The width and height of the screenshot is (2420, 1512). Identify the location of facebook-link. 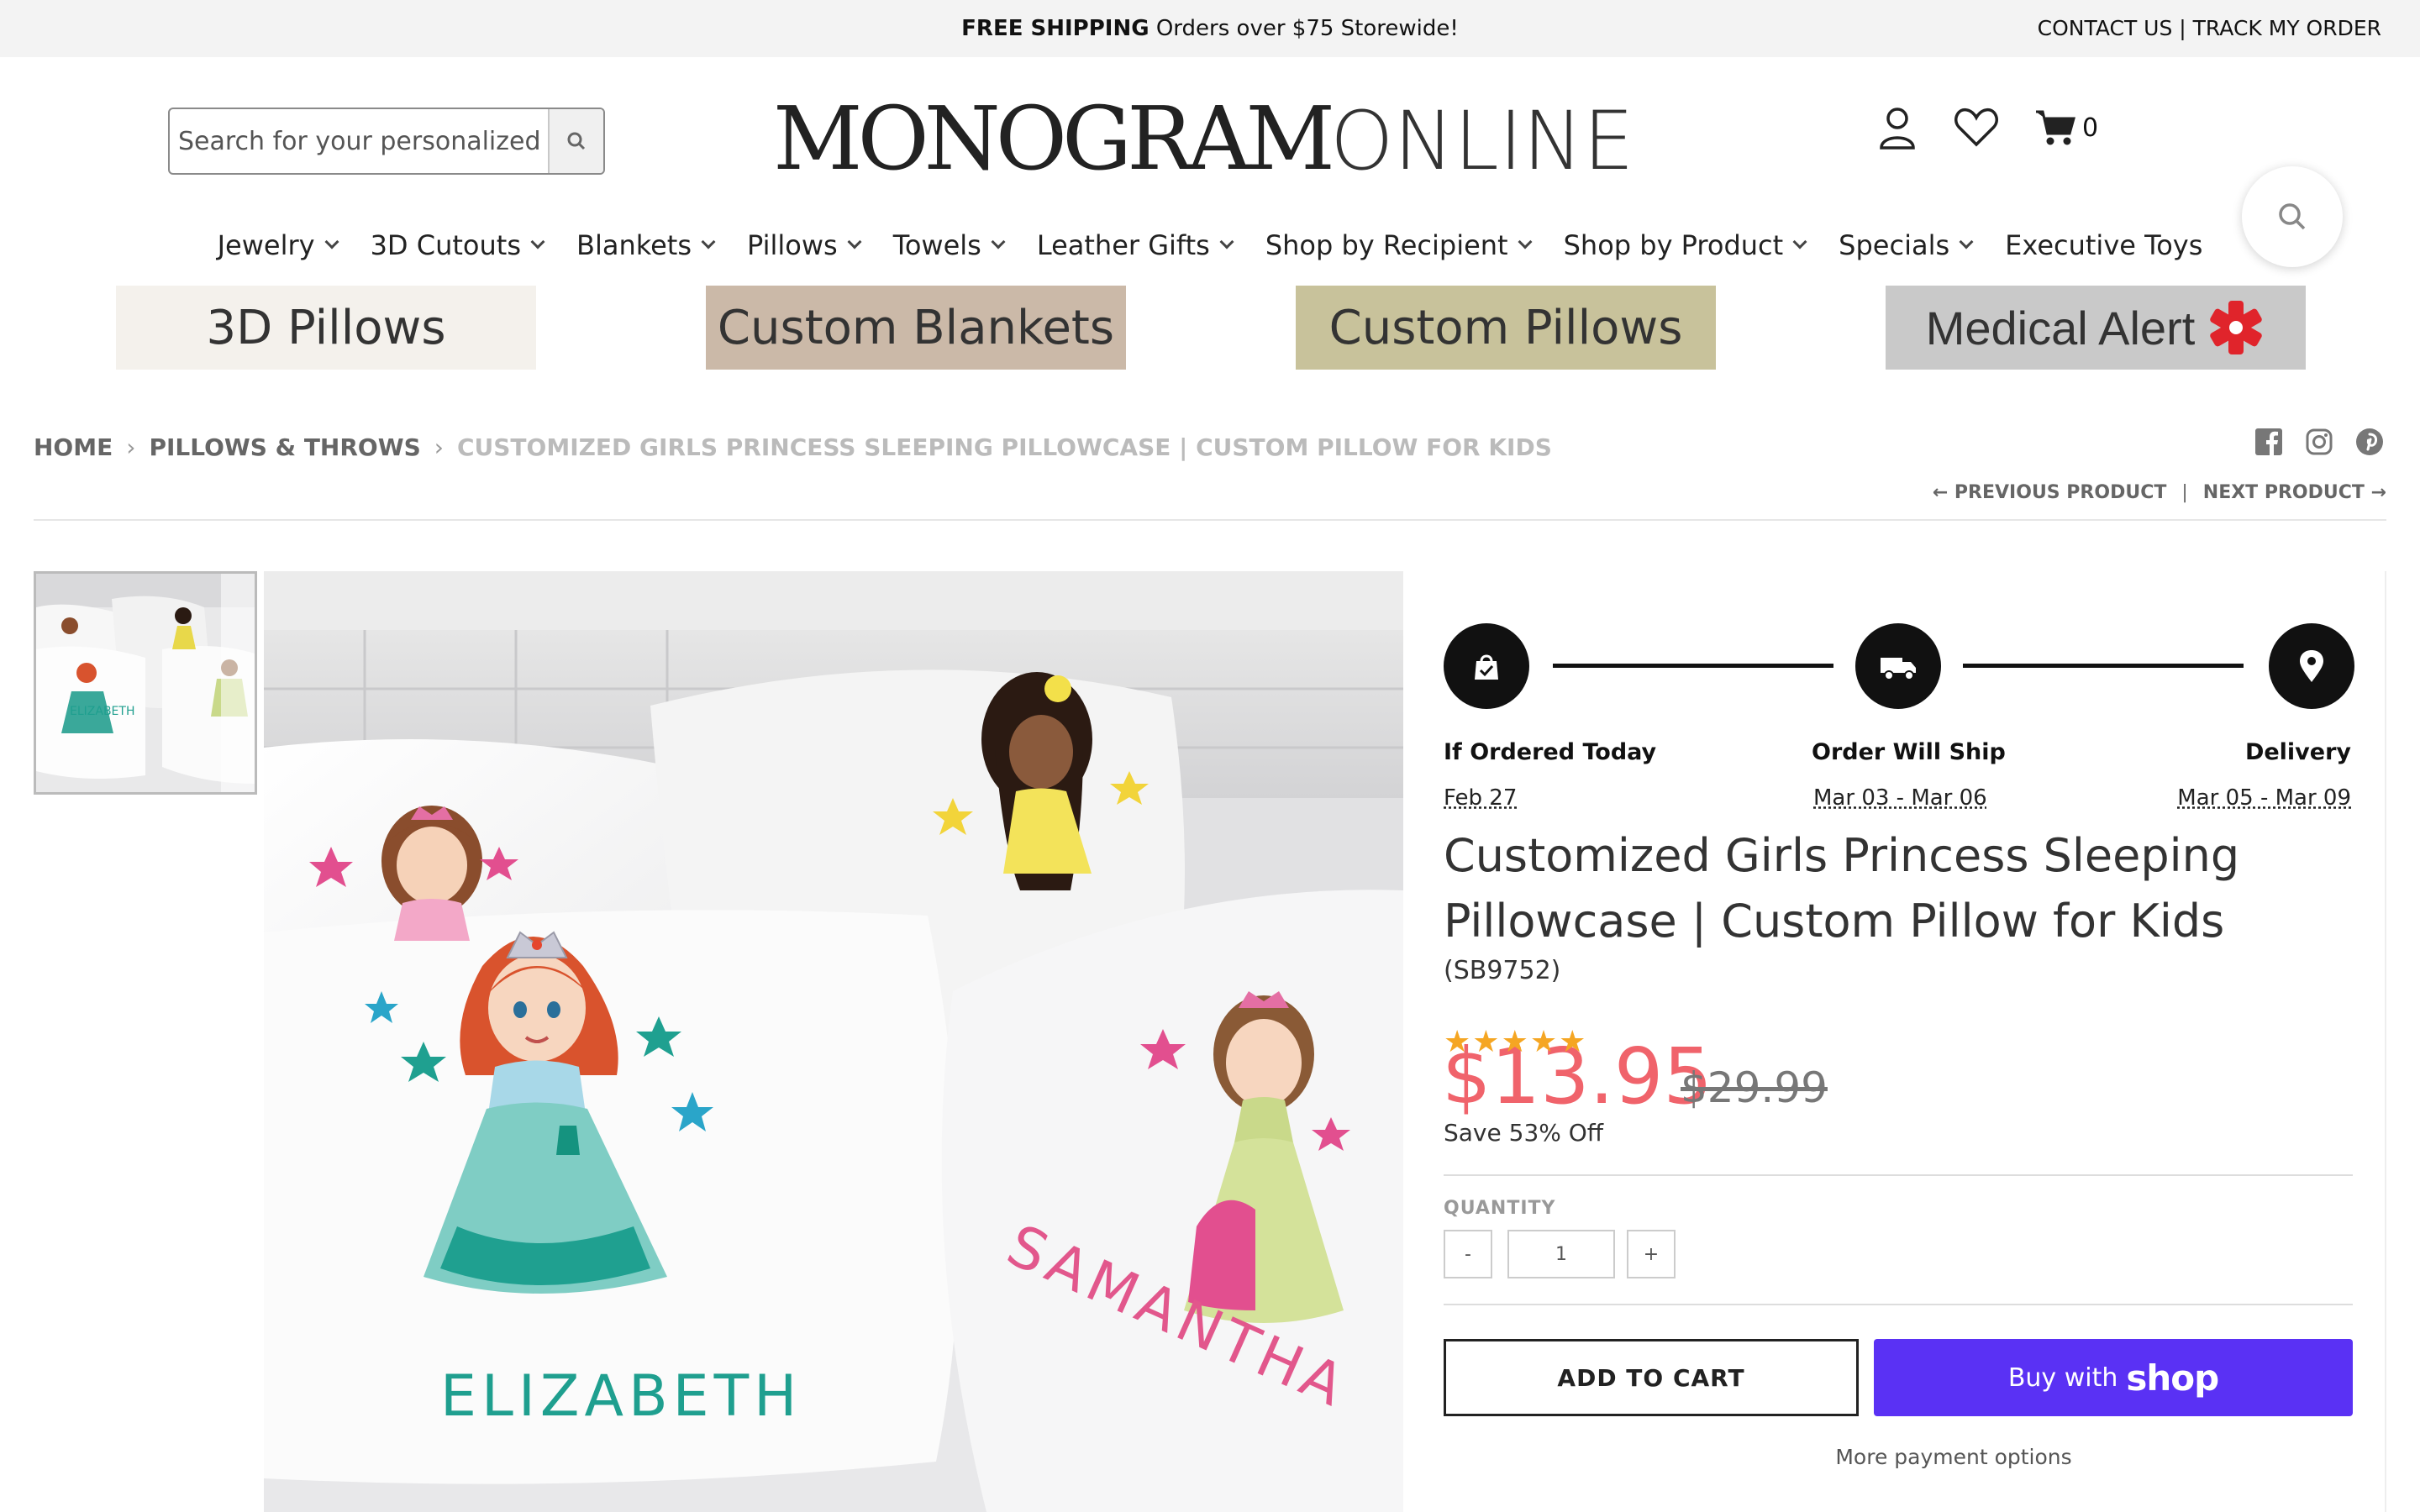
(2269, 442).